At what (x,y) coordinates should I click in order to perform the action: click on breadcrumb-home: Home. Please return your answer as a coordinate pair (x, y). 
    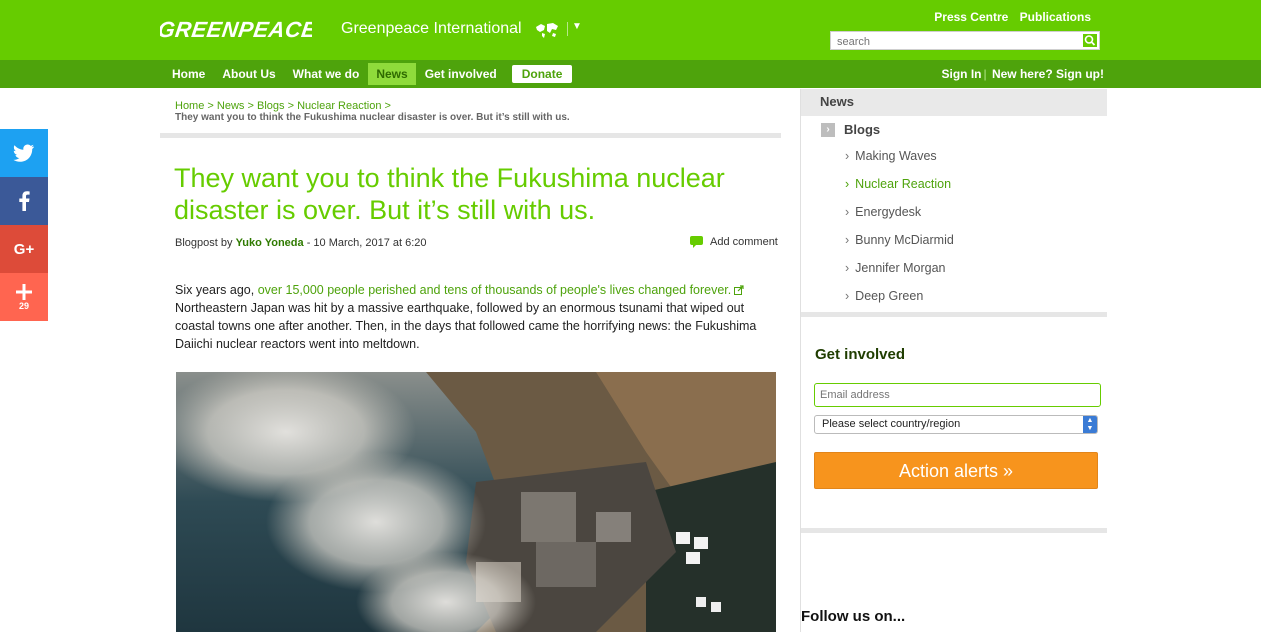
    Looking at the image, I should click on (189, 106).